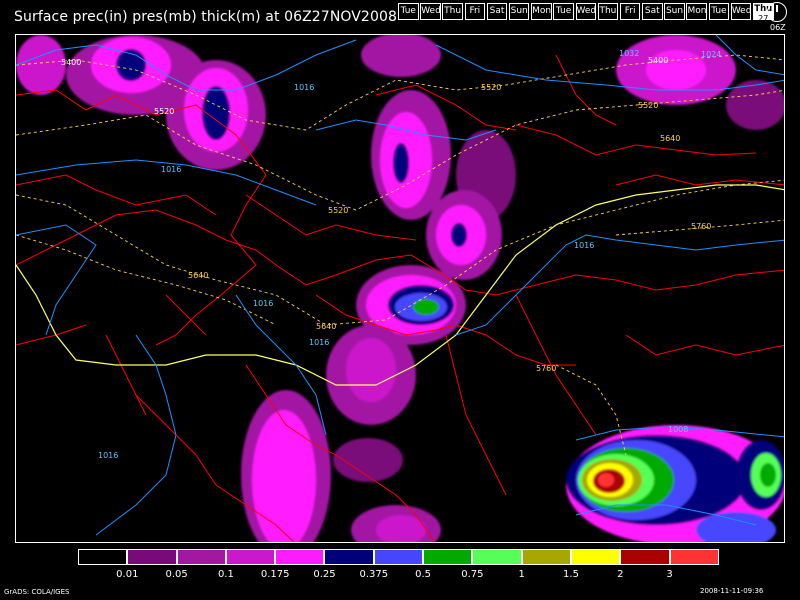 The image size is (800, 600). I want to click on precip-legend, so click(398, 557).